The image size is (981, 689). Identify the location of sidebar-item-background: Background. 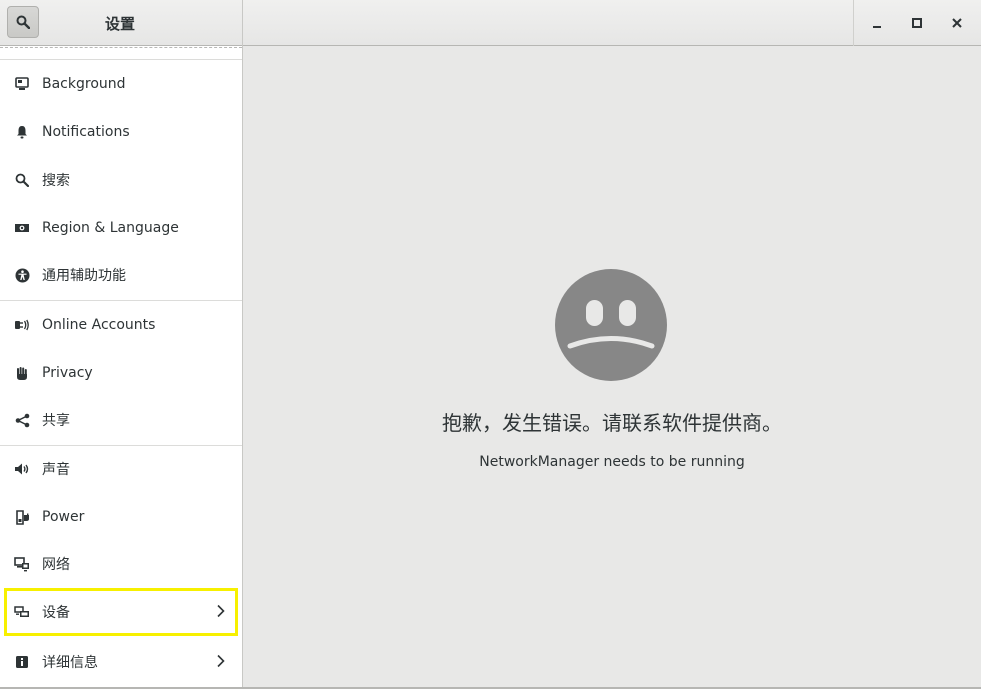
(121, 84).